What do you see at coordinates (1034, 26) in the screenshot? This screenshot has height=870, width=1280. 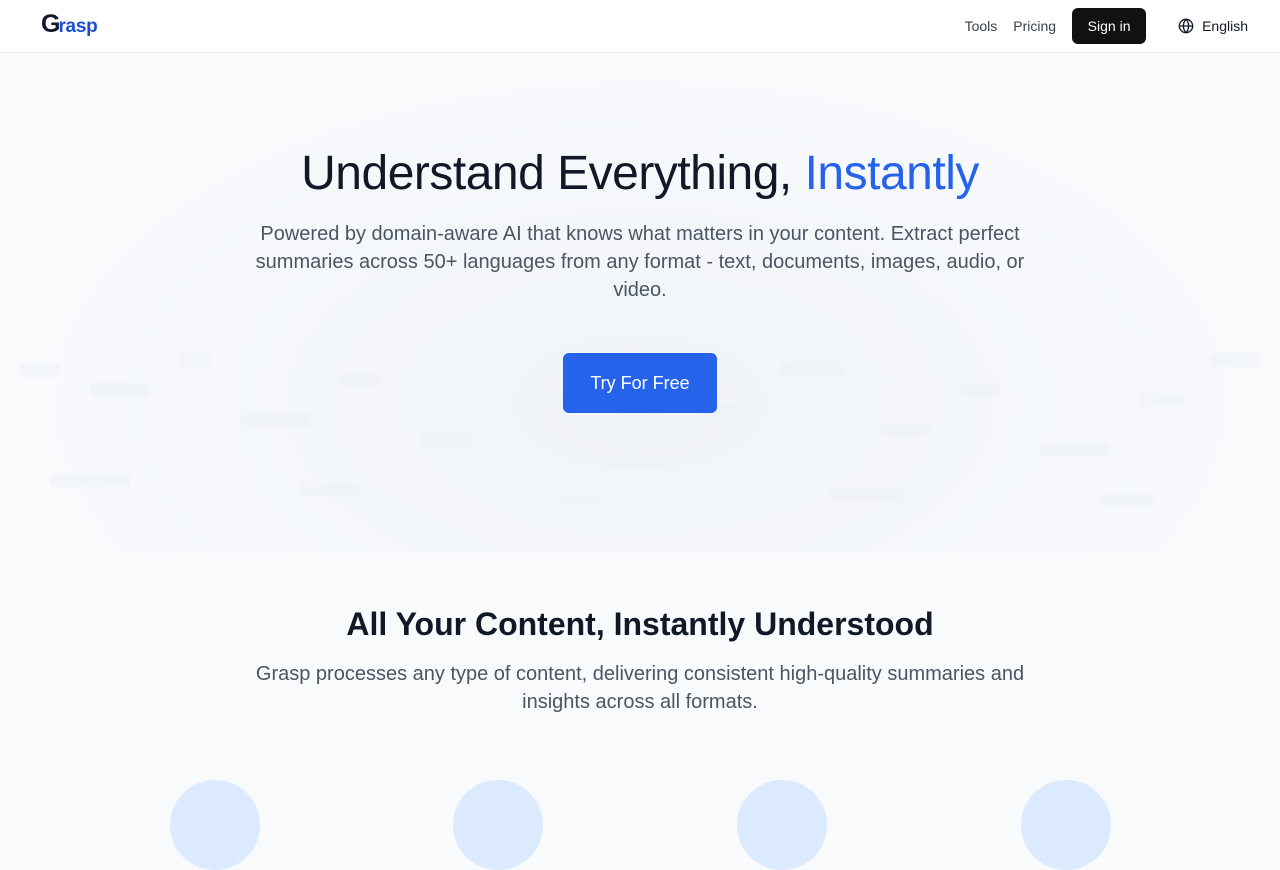 I see `nav-link-pricing: Pricing` at bounding box center [1034, 26].